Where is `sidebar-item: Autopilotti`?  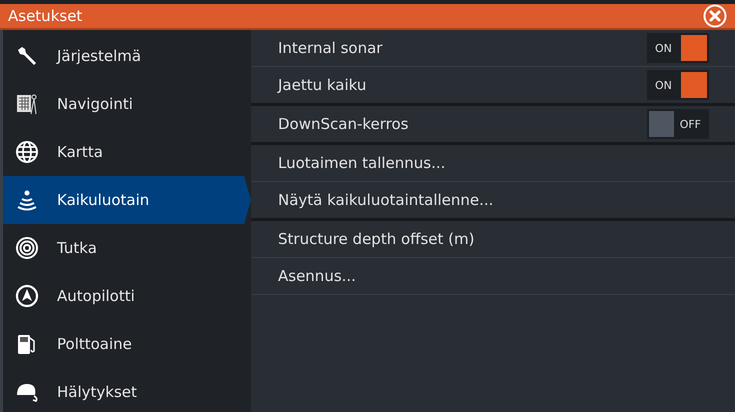 sidebar-item: Autopilotti is located at coordinates (127, 296).